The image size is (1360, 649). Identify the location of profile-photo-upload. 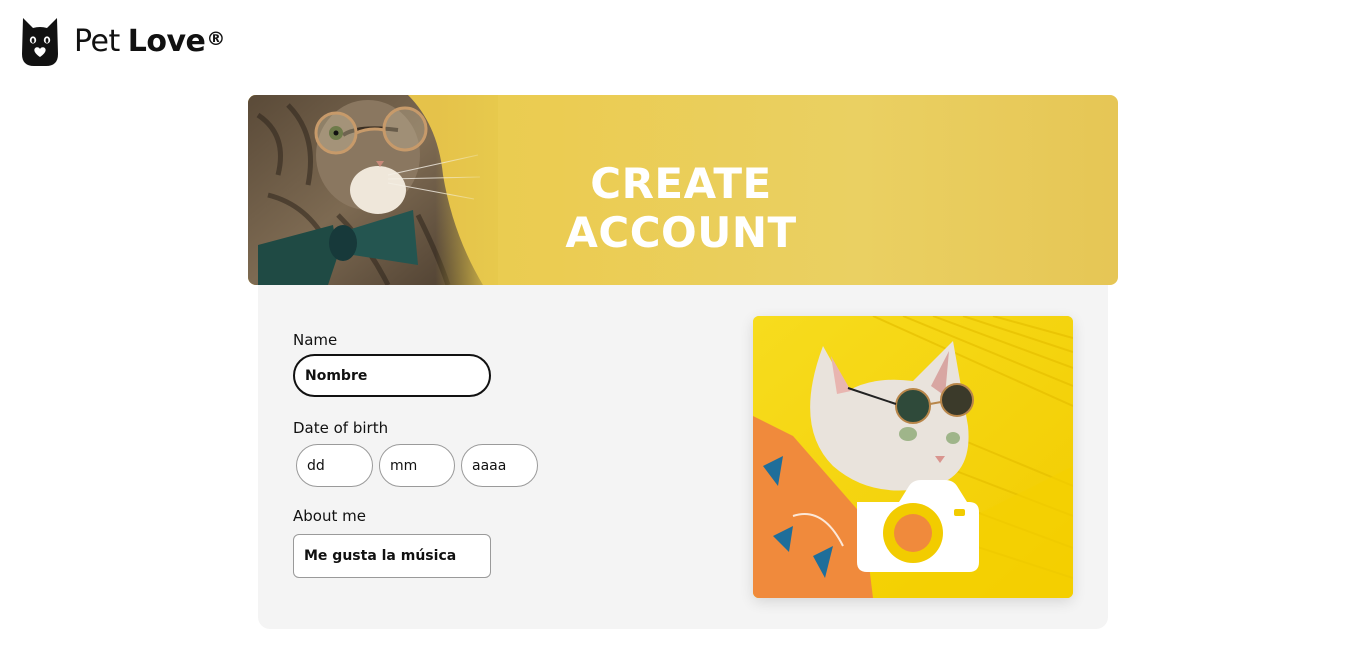
(913, 457).